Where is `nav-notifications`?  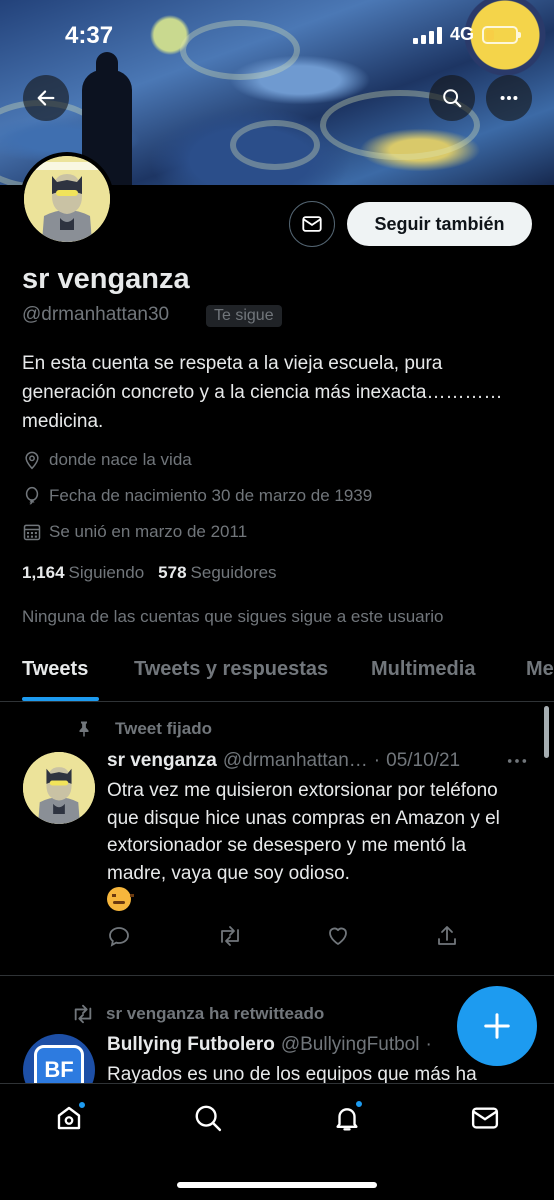 nav-notifications is located at coordinates (347, 1117).